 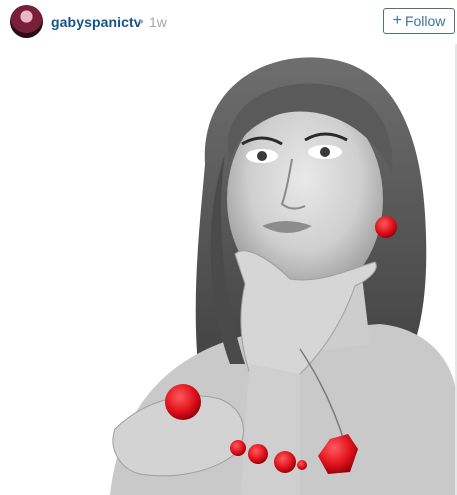 I want to click on user-avatar, so click(x=26, y=21).